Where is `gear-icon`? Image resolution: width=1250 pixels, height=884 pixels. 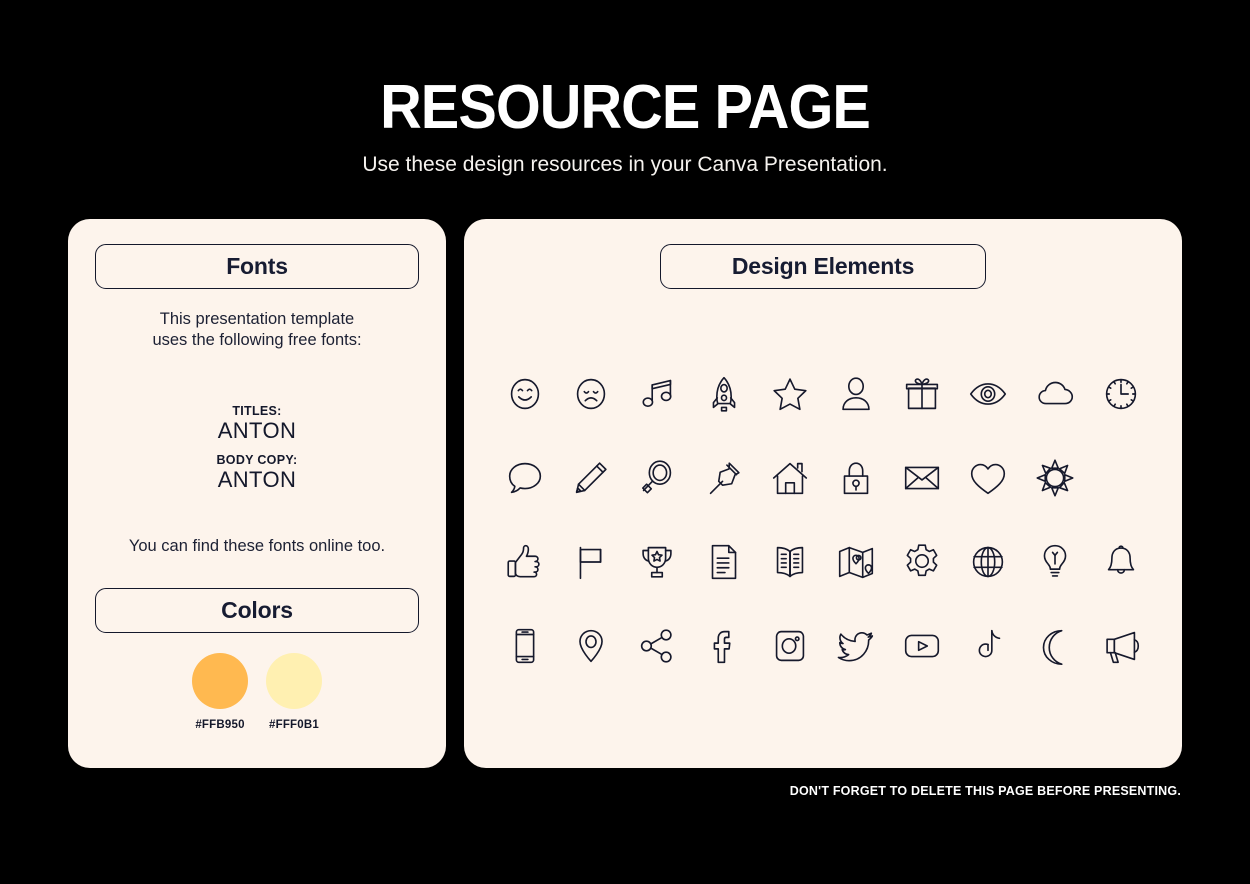
gear-icon is located at coordinates (922, 562).